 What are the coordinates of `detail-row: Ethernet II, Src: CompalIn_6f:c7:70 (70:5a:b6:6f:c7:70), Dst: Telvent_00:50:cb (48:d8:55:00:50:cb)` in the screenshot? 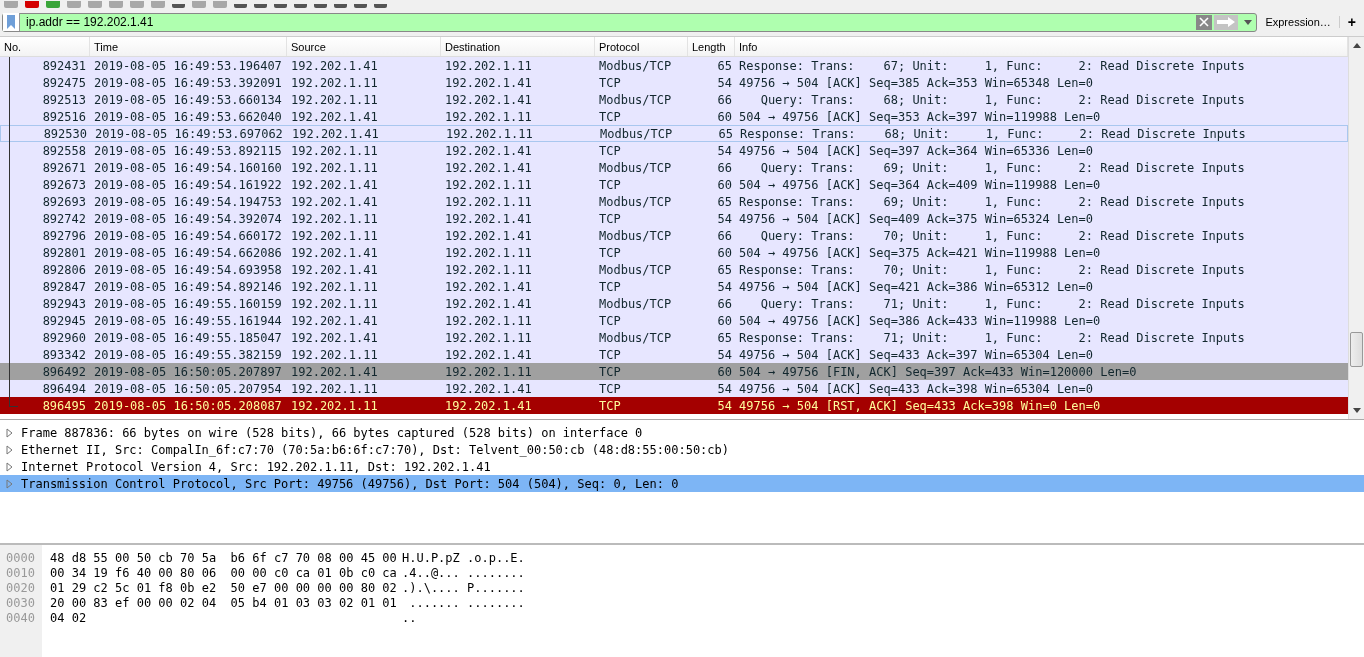 It's located at (682, 449).